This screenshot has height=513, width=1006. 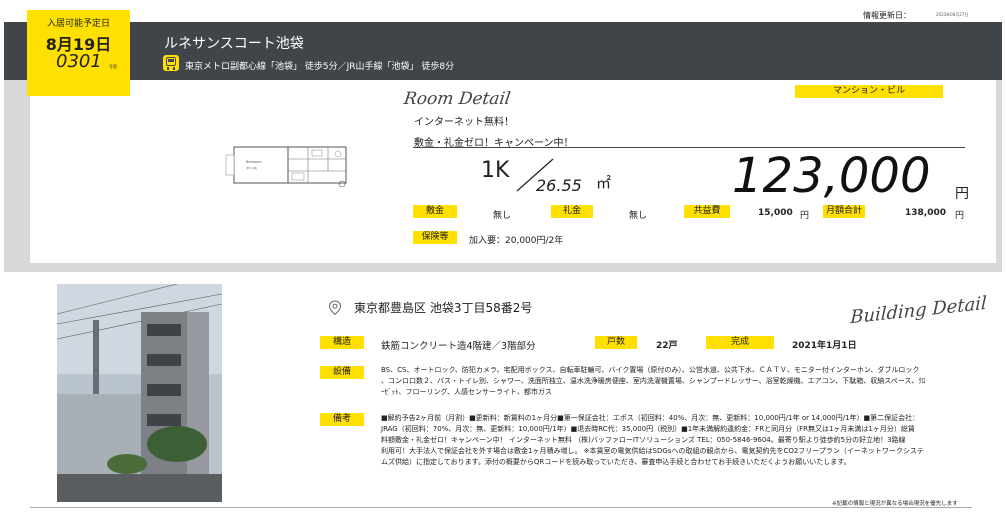 What do you see at coordinates (495, 170) in the screenshot?
I see `room-layout: 1K` at bounding box center [495, 170].